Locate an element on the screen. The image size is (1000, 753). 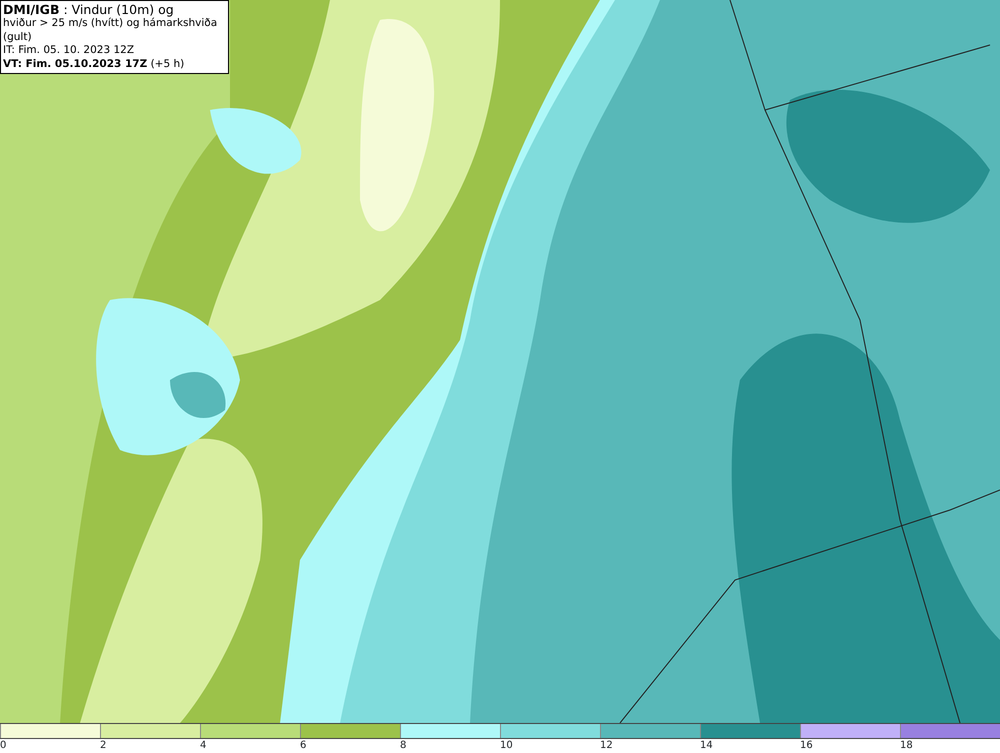
valid-time: VT: Fim. 05.10.2023 17Z (+5 h) is located at coordinates (94, 64).